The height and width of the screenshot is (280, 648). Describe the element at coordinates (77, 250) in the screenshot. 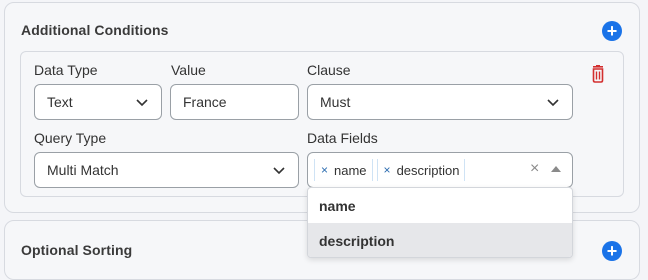

I see `optional-sorting-title: Optional Sorting` at that location.